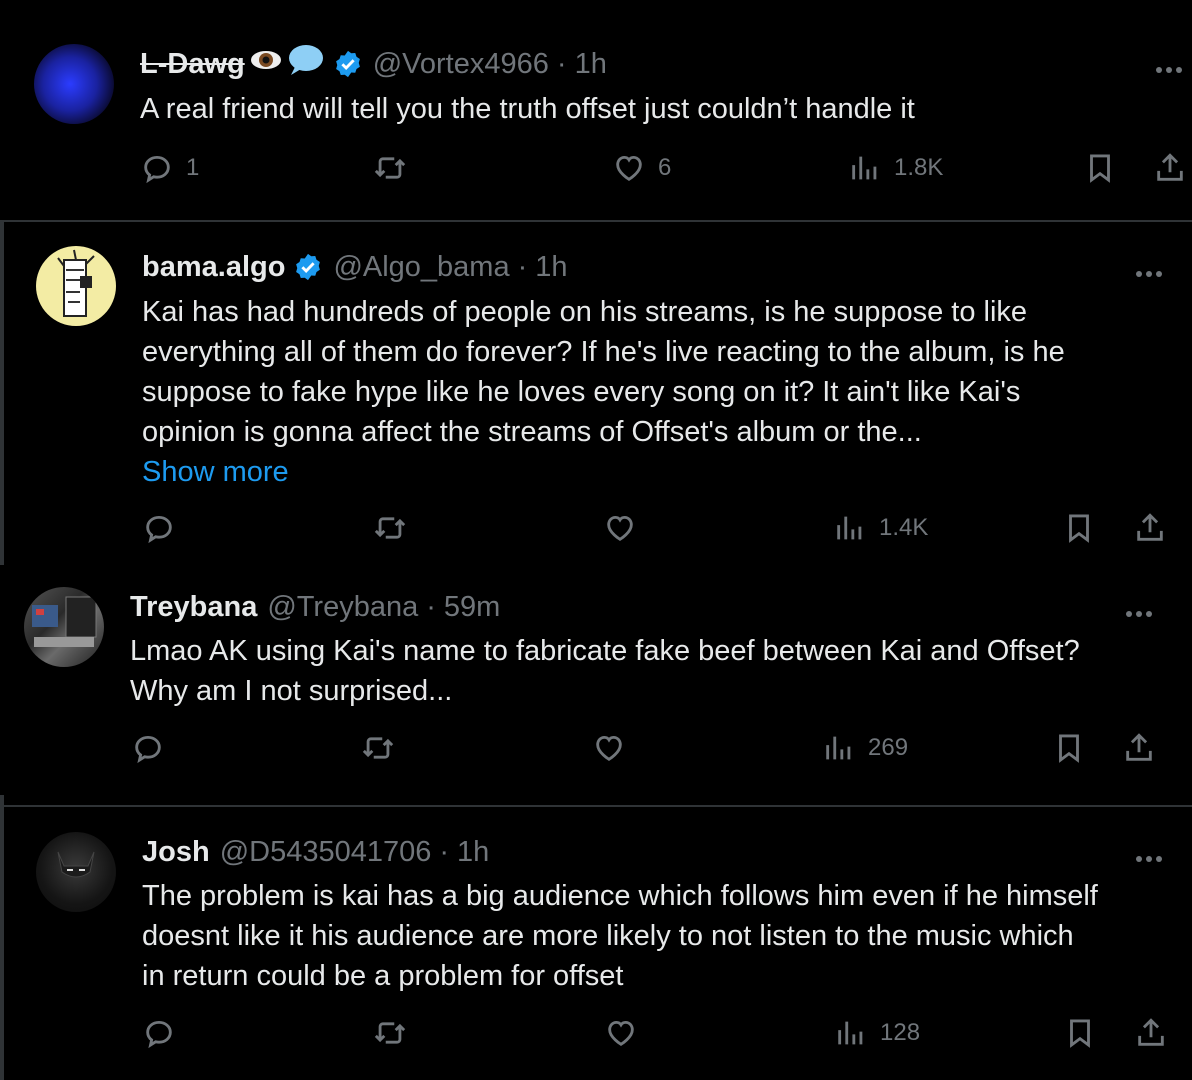  I want to click on display-name: Treybana, so click(193, 607).